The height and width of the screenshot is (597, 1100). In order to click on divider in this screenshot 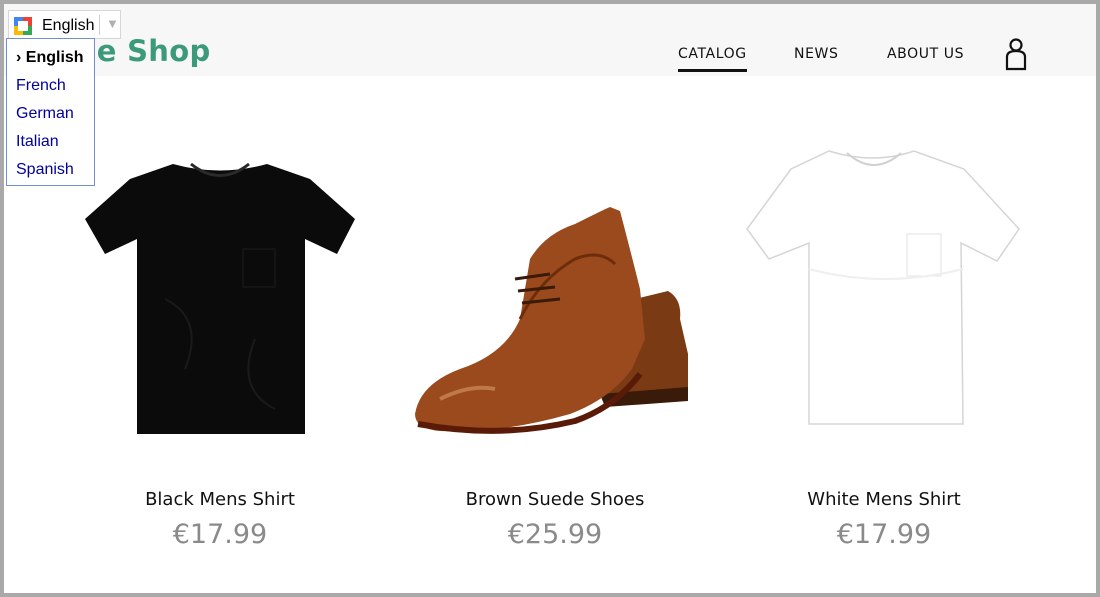, I will do `click(99, 25)`.